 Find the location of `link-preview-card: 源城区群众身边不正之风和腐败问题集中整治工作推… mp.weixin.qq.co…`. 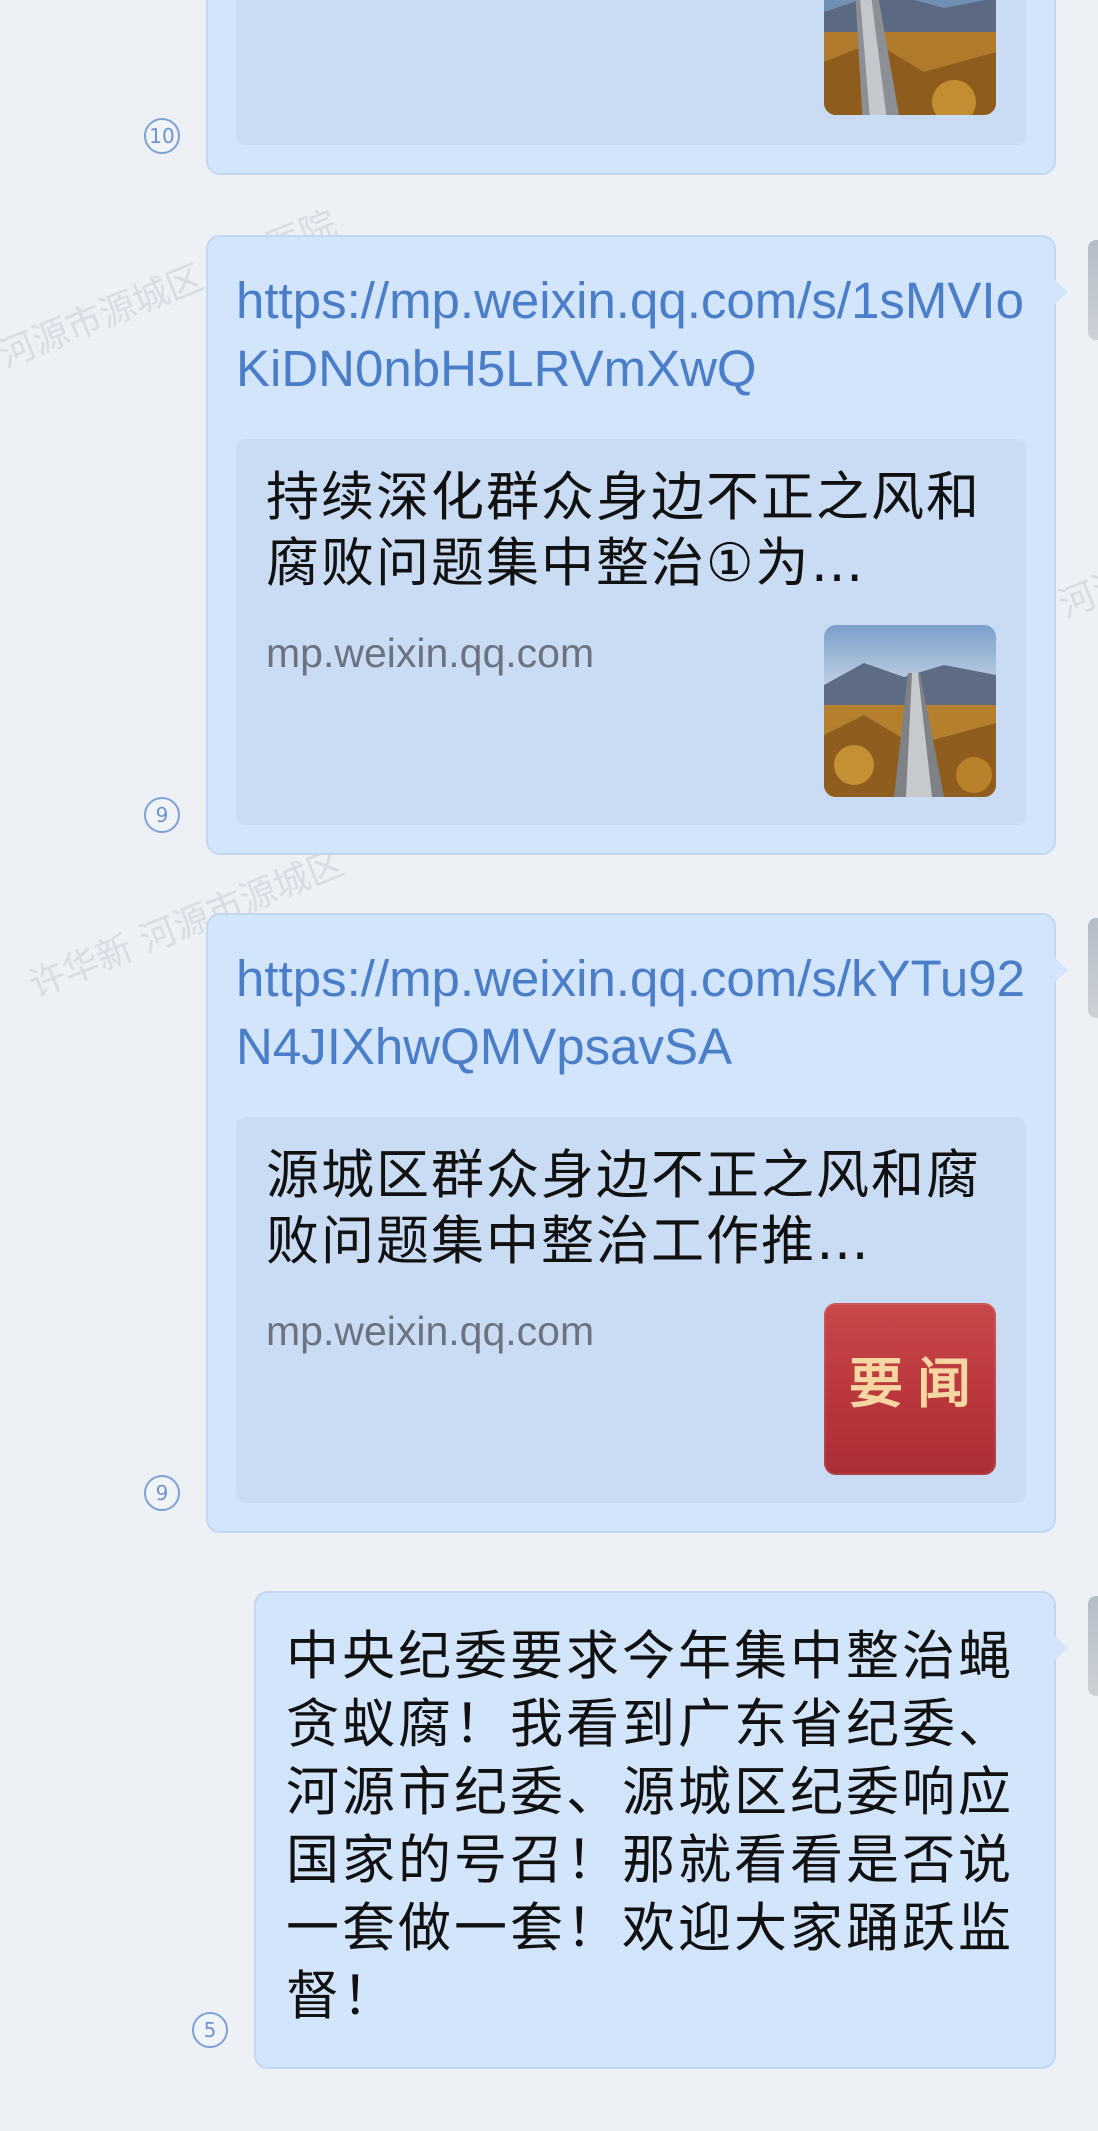

link-preview-card: 源城区群众身边不正之风和腐败问题集中整治工作推… mp.weixin.qq.co… is located at coordinates (631, 1310).